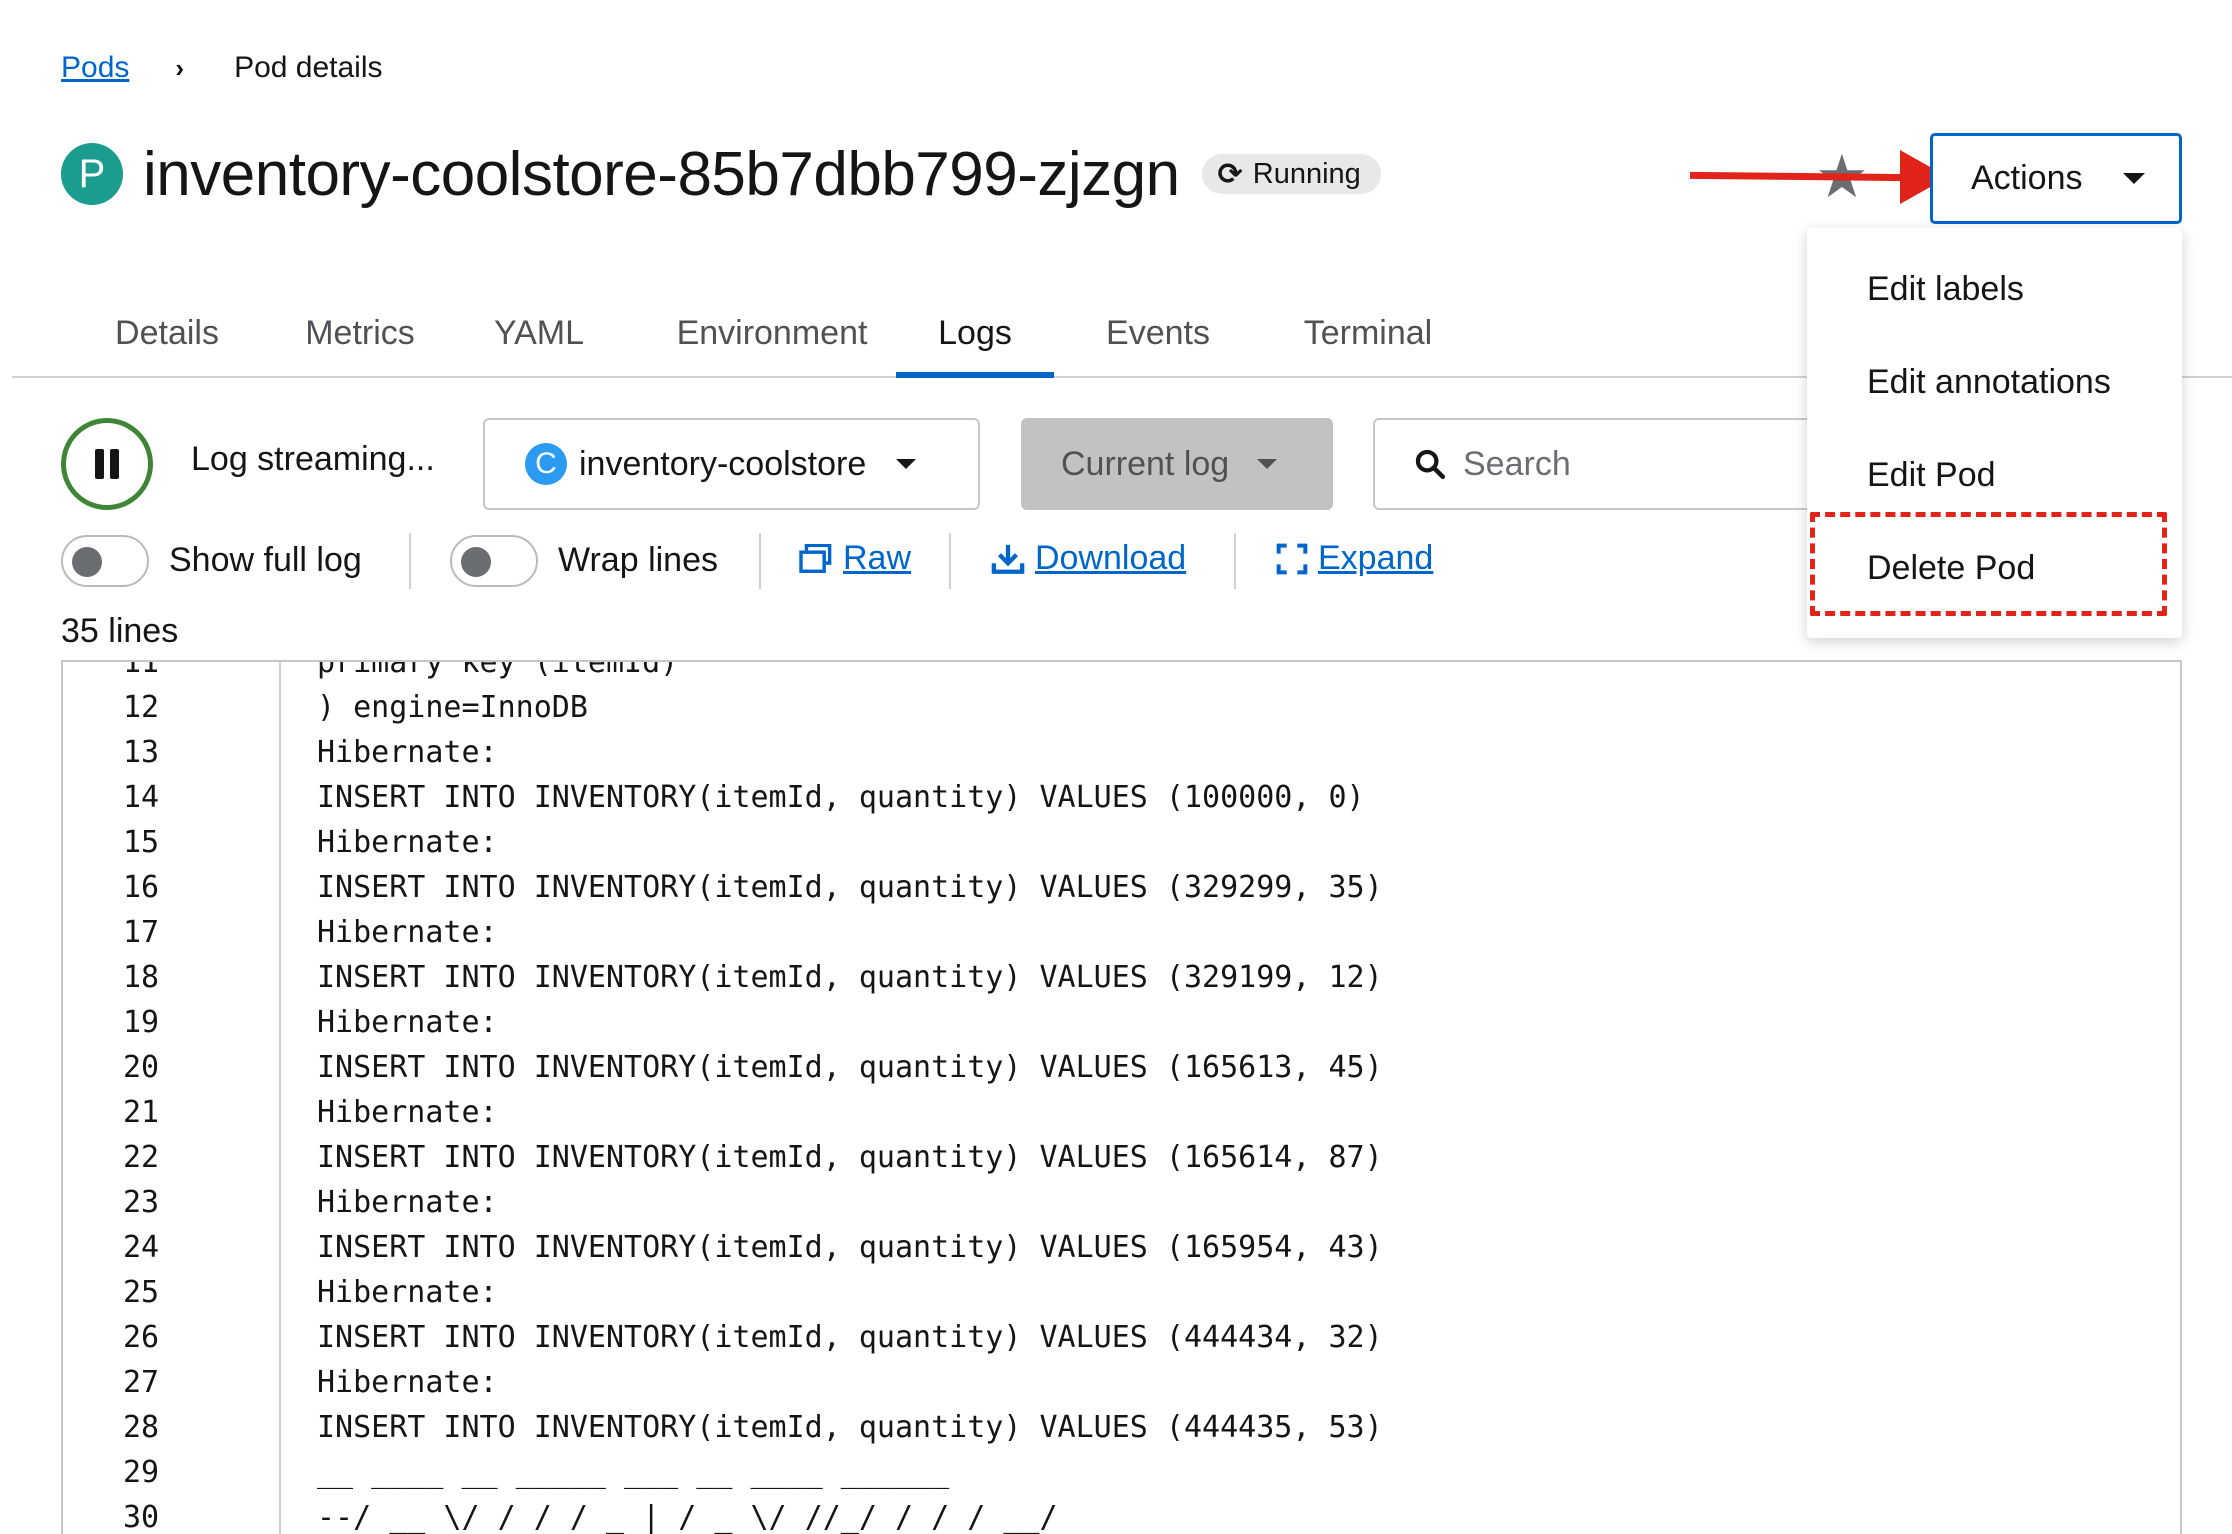  Describe the element at coordinates (1121, 1202) in the screenshot. I see `log-line: 23 Hibernate:` at that location.